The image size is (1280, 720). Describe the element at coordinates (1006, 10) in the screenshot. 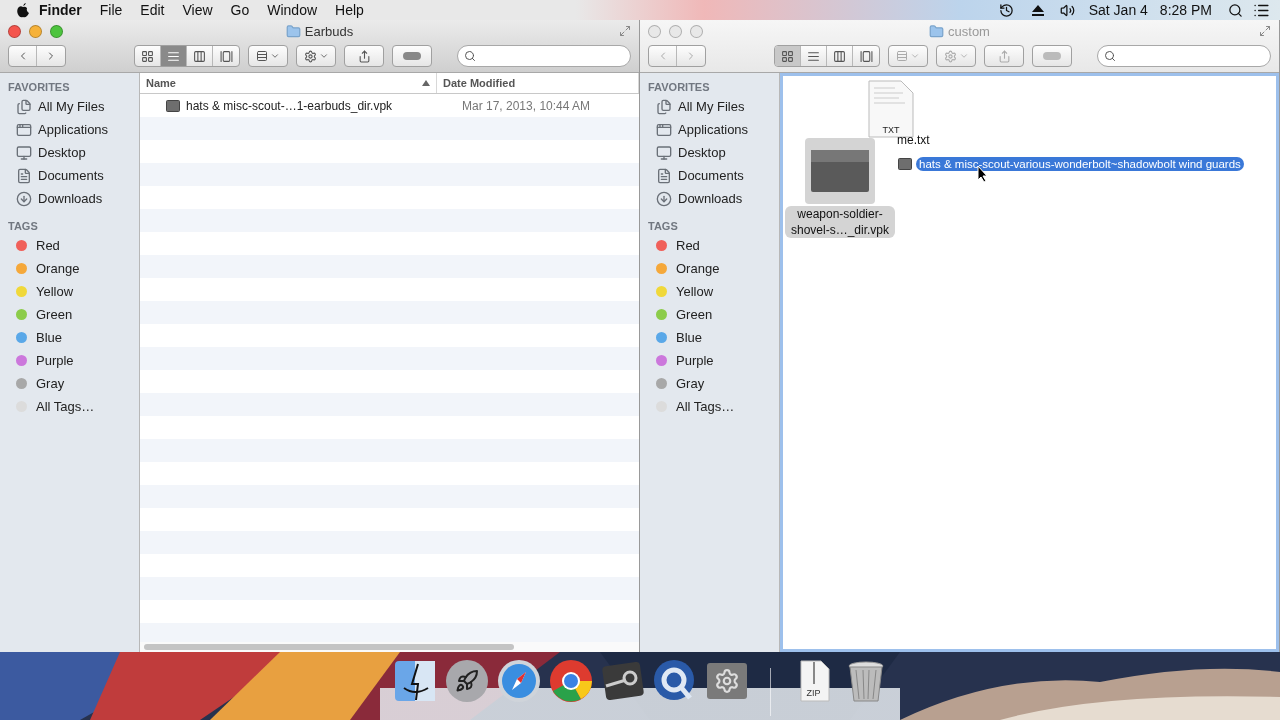

I see `time-machine-icon` at that location.